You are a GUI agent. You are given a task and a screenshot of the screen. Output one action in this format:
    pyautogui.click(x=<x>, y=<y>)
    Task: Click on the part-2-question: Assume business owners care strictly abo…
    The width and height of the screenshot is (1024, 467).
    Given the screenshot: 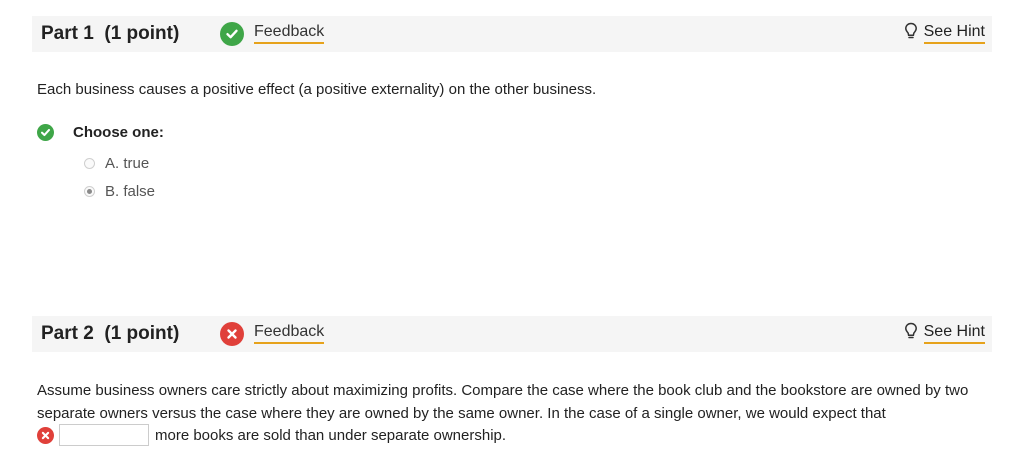 What is the action you would take?
    pyautogui.click(x=503, y=402)
    